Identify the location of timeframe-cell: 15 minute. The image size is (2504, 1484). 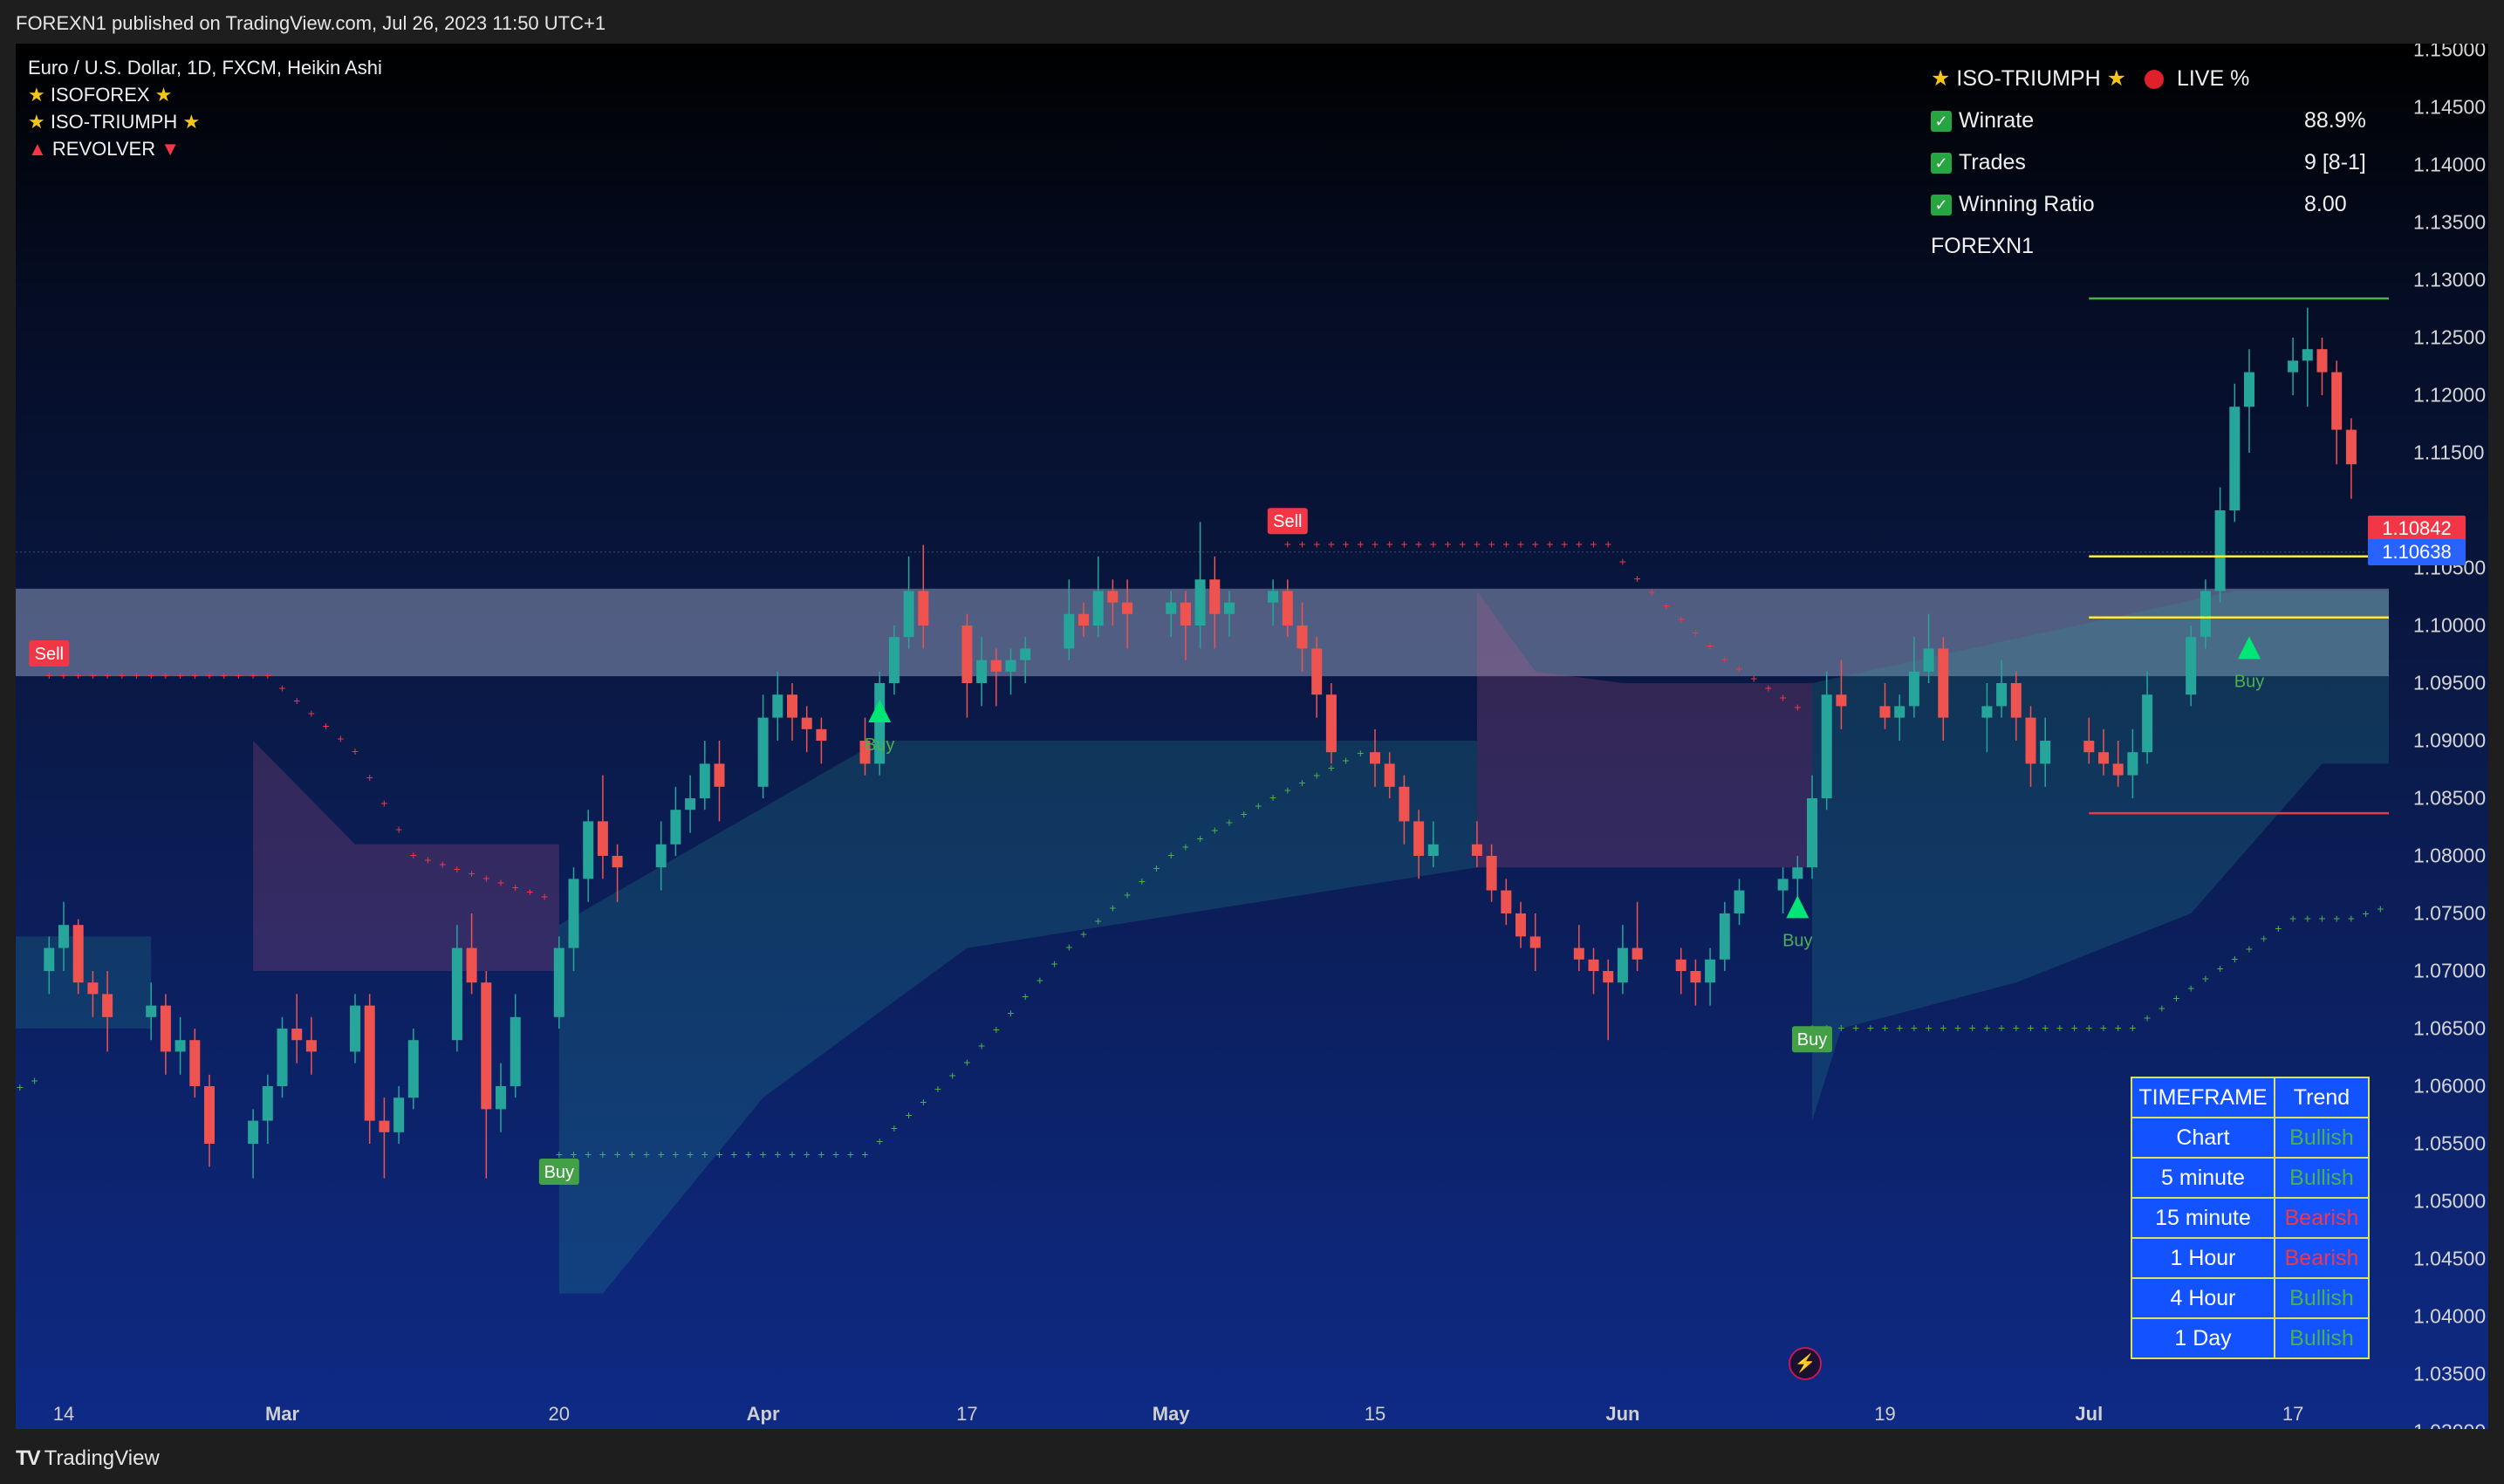
(2203, 1218).